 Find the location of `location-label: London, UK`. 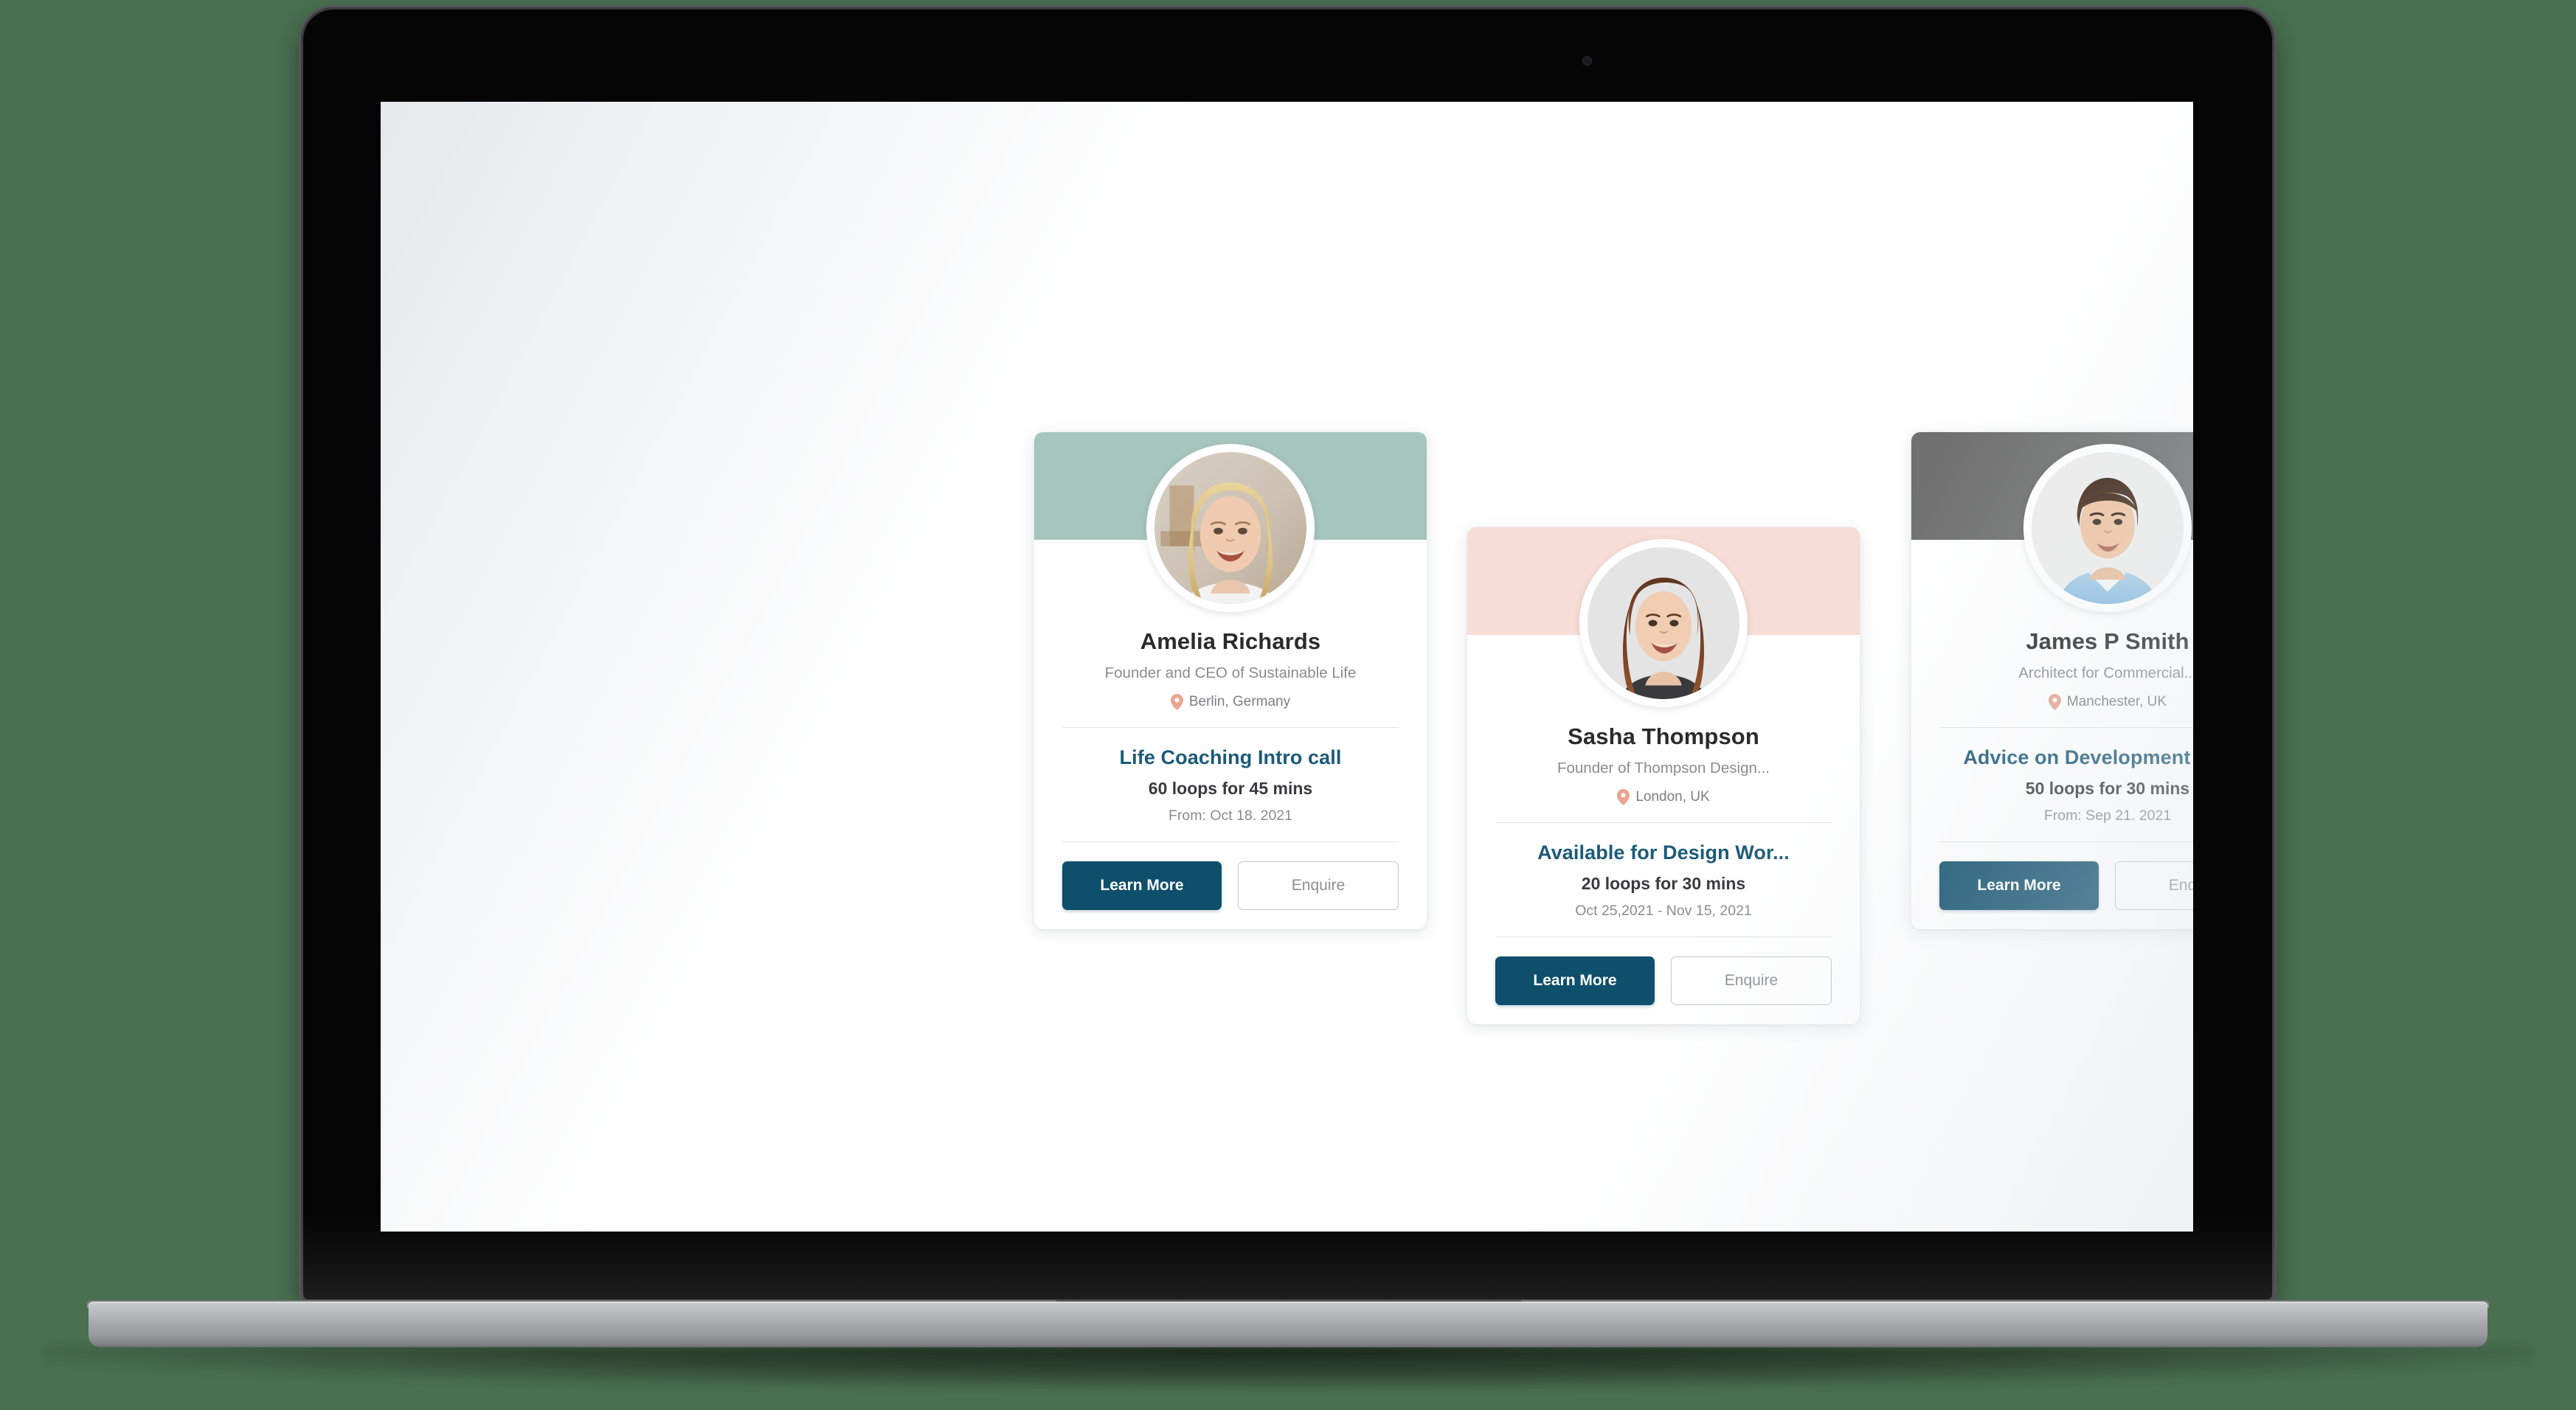

location-label: London, UK is located at coordinates (1673, 796).